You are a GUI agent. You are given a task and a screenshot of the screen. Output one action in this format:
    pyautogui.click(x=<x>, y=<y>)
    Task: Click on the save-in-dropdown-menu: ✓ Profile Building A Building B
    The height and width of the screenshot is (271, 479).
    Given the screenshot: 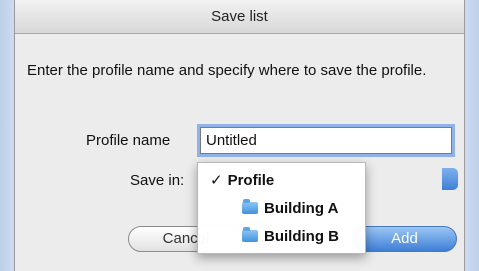 What is the action you would take?
    pyautogui.click(x=281, y=208)
    